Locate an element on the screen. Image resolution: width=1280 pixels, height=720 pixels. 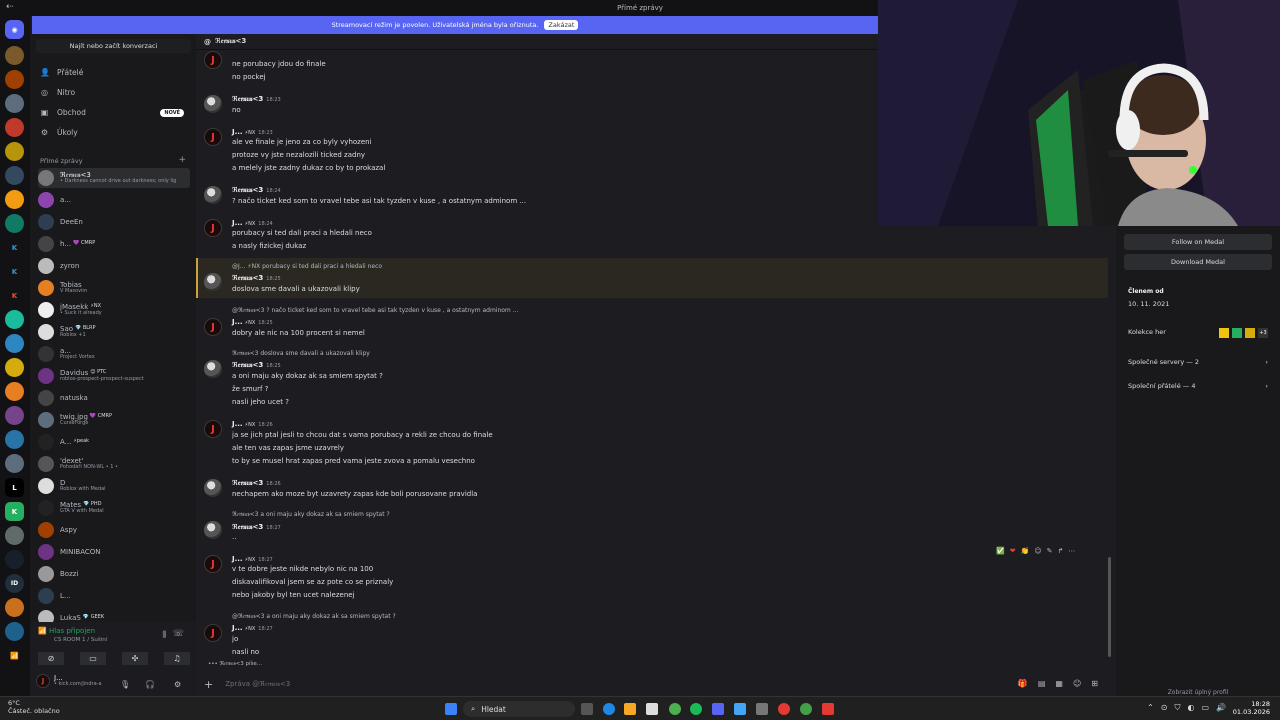
network-icon: ▭ is located at coordinates (1205, 708).